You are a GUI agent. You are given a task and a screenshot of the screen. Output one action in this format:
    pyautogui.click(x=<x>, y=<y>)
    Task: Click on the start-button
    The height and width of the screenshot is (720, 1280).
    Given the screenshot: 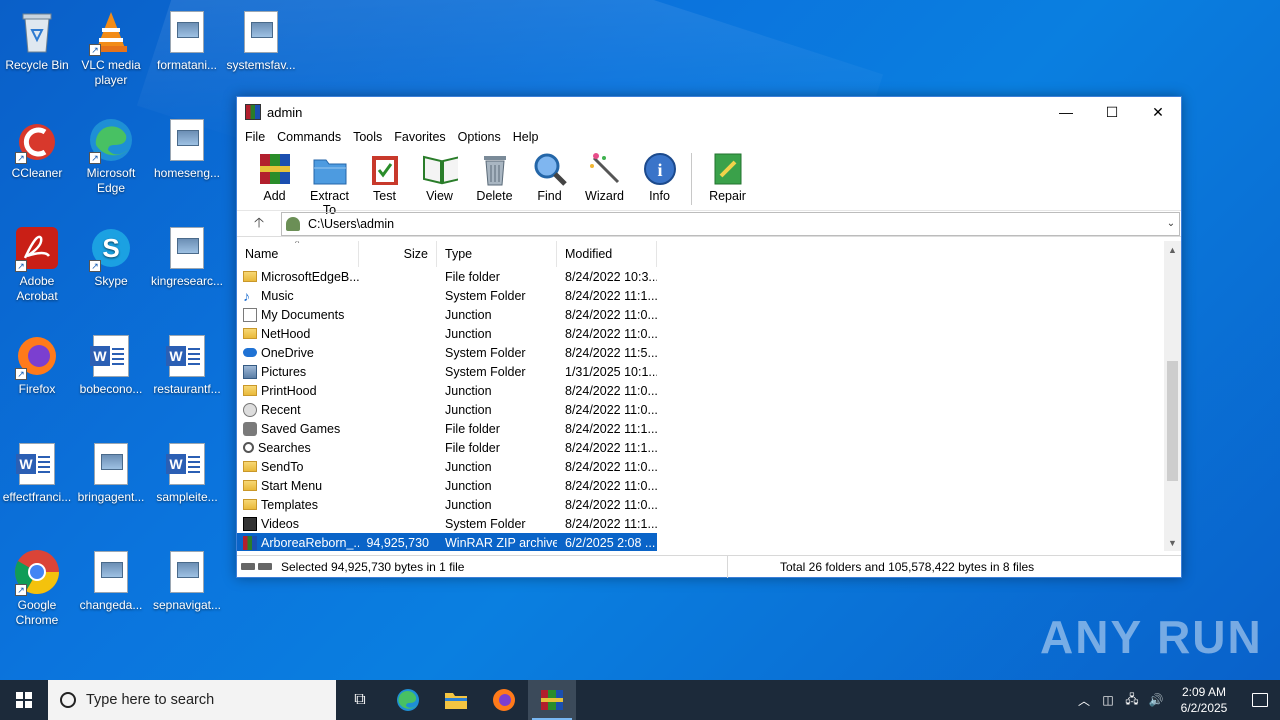 What is the action you would take?
    pyautogui.click(x=24, y=700)
    